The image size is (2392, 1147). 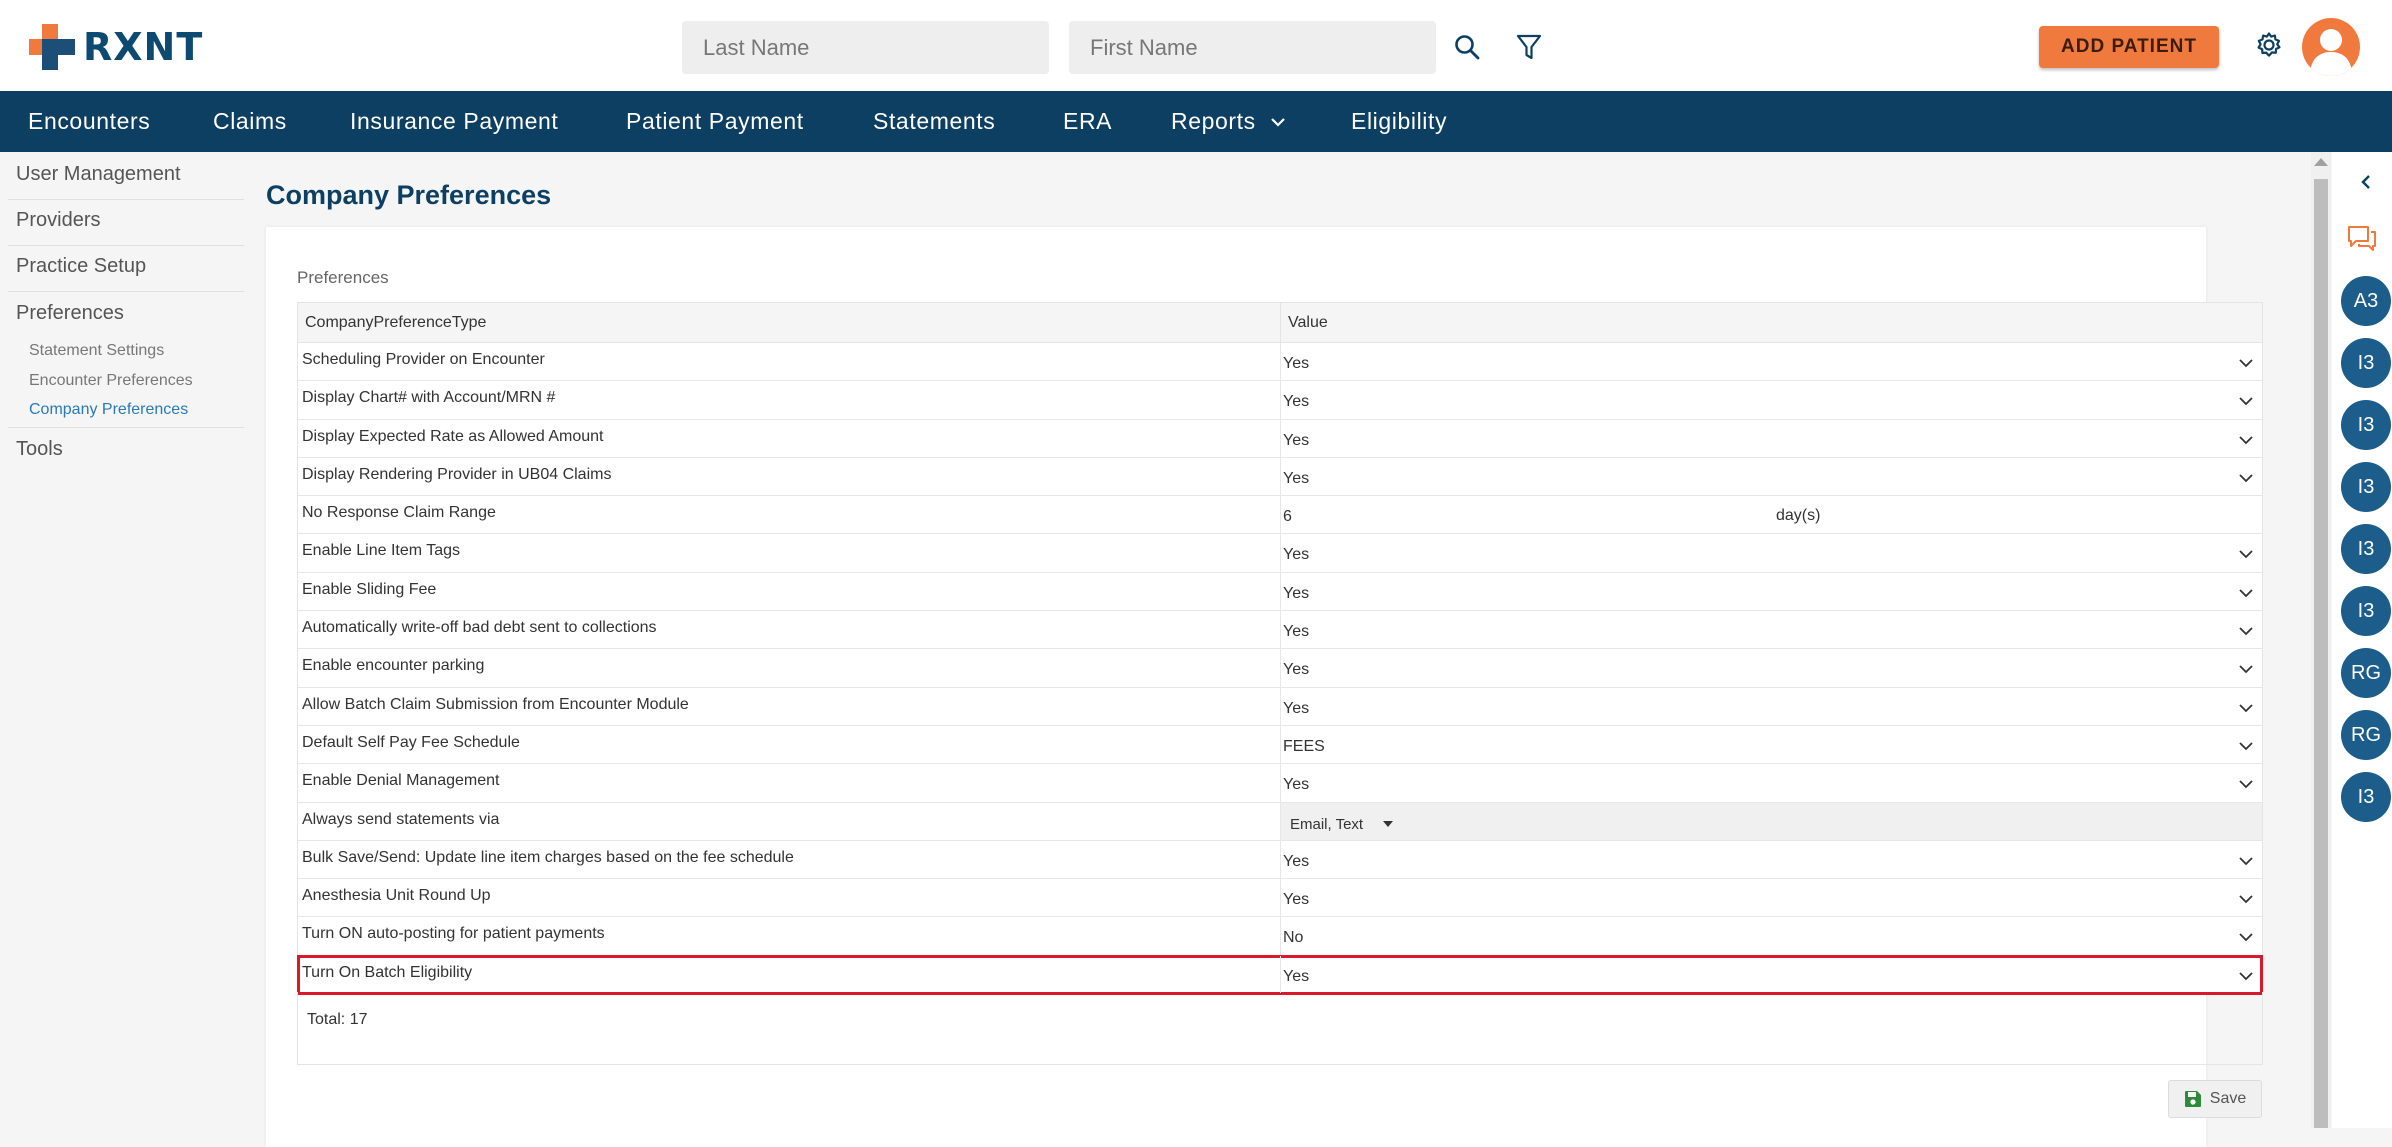 I want to click on nav-insurance-payment: Insurance Payment, so click(x=454, y=121).